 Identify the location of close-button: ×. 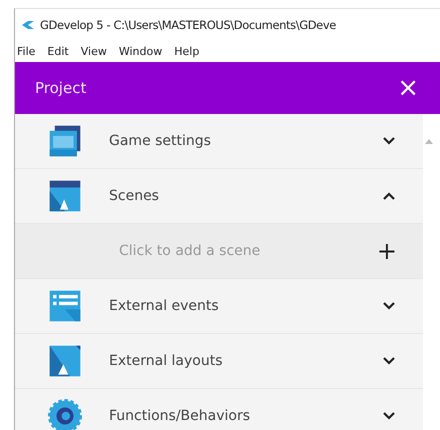
(408, 88).